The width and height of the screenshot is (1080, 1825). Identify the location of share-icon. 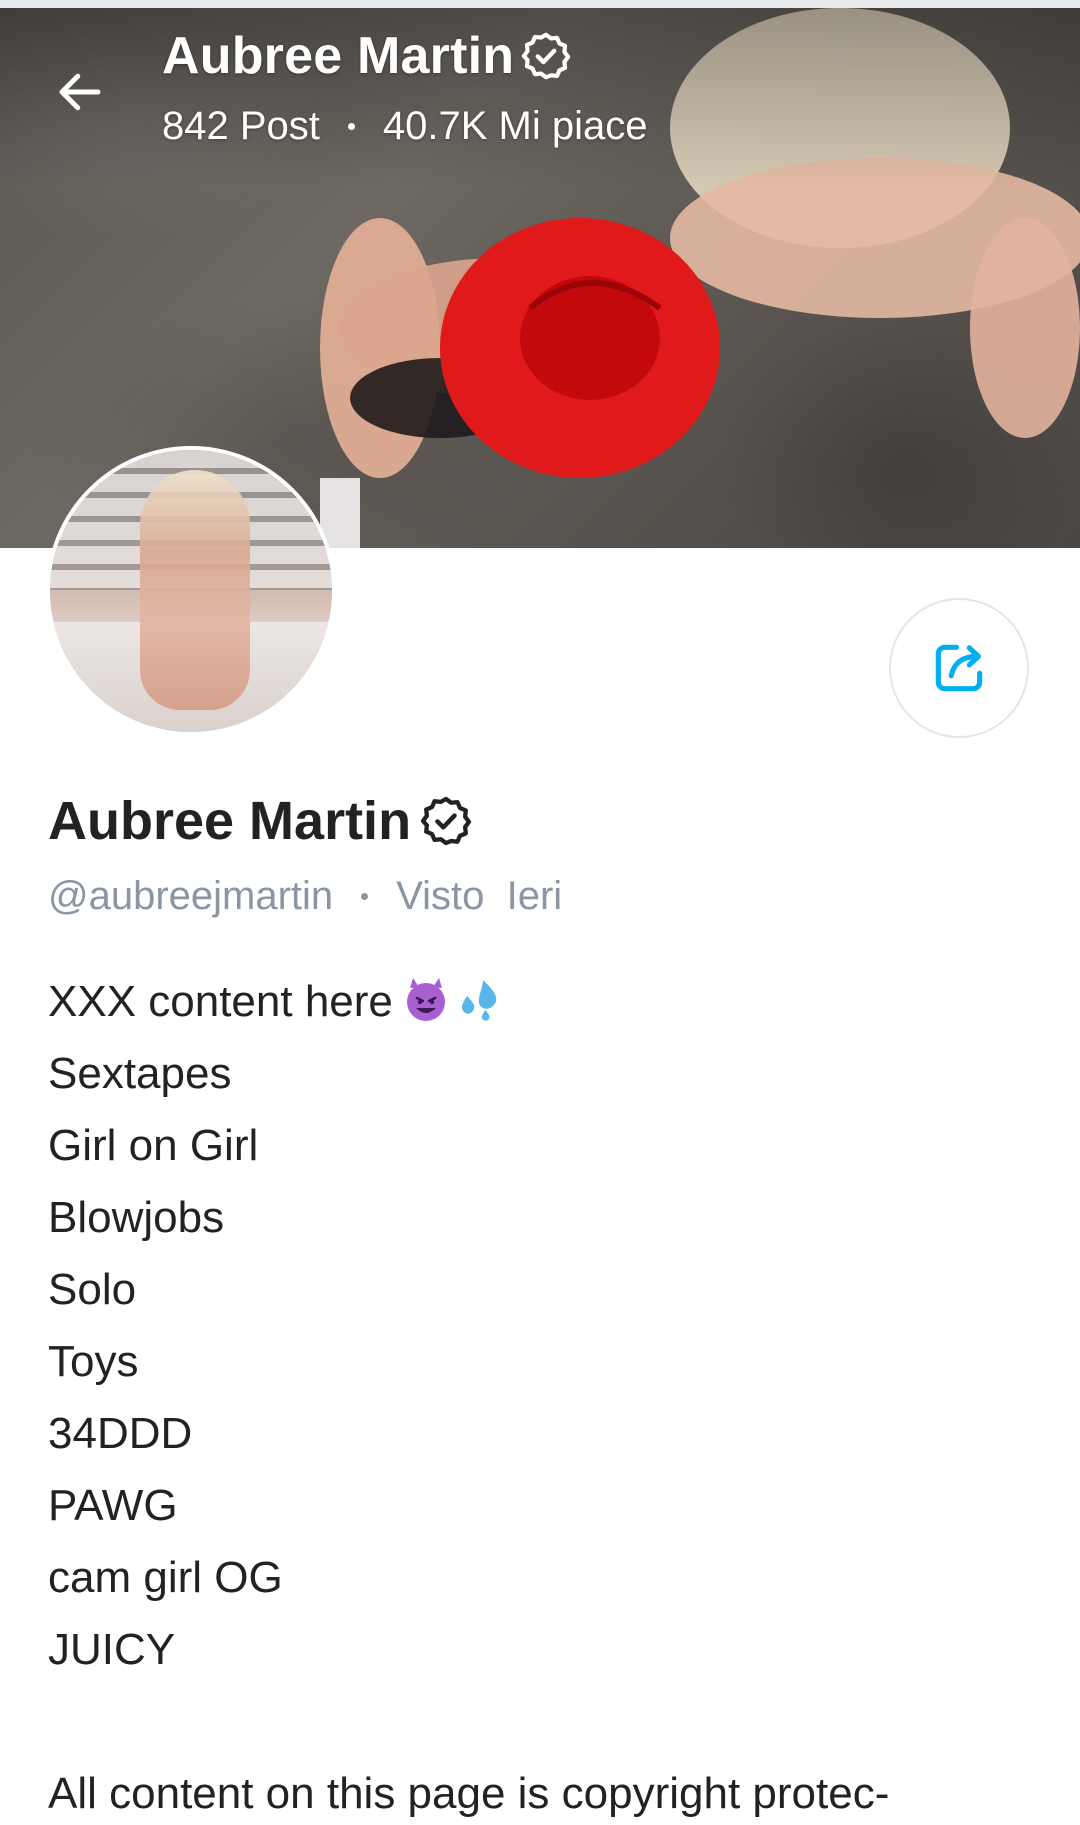
(959, 668).